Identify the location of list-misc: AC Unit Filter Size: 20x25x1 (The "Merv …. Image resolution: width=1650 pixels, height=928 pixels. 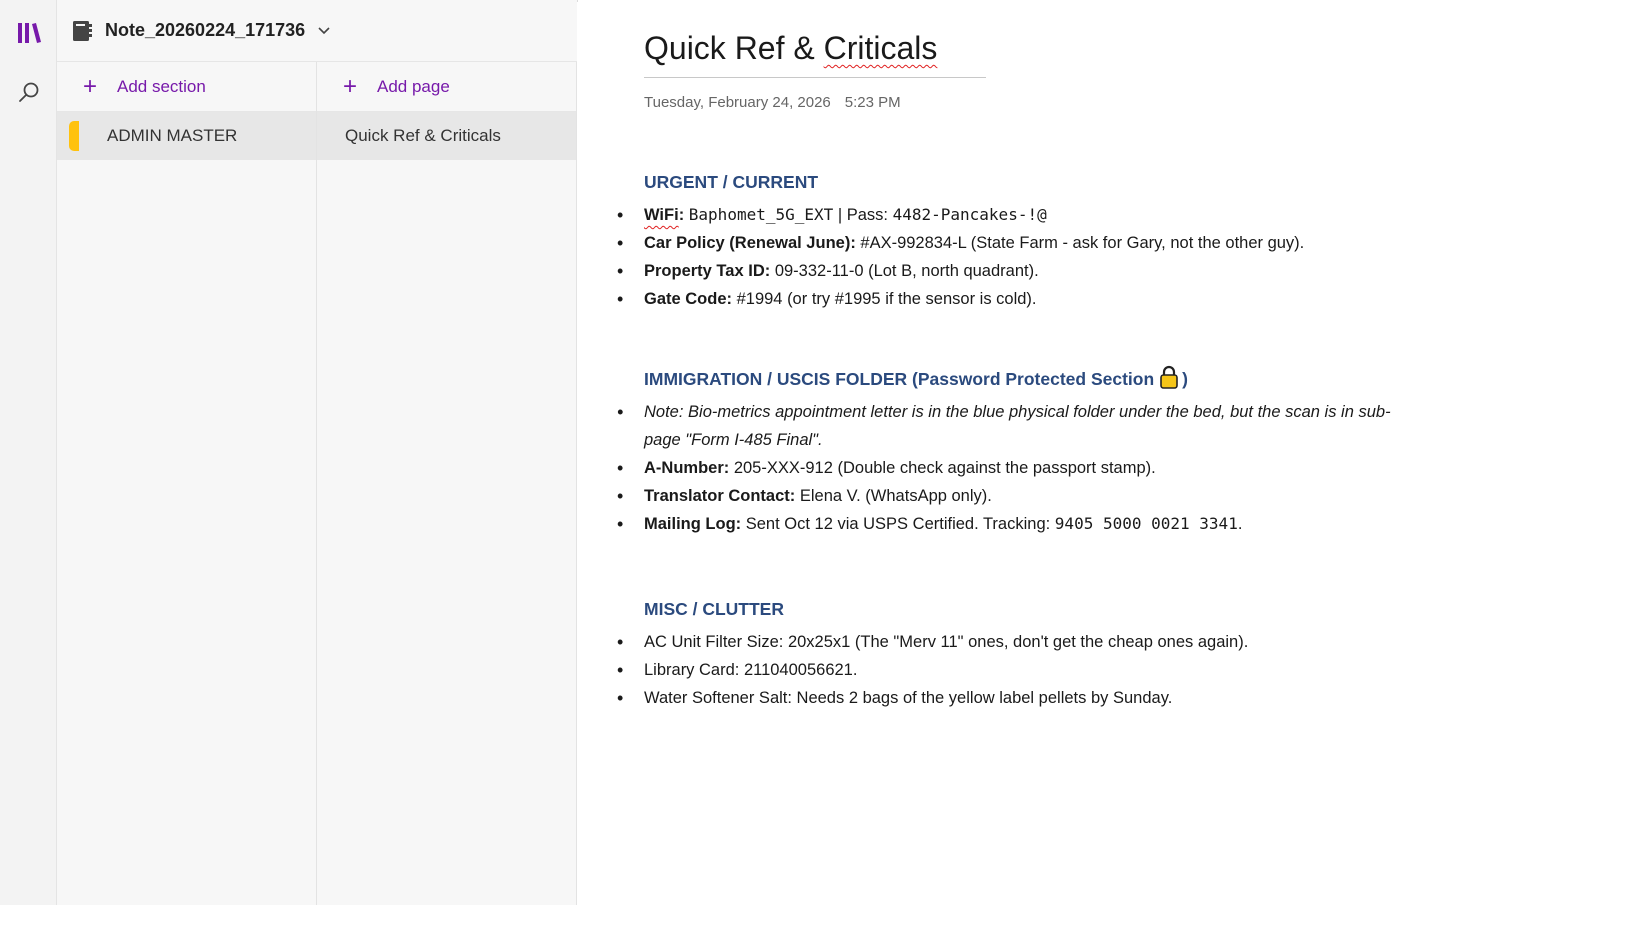
(1080, 670).